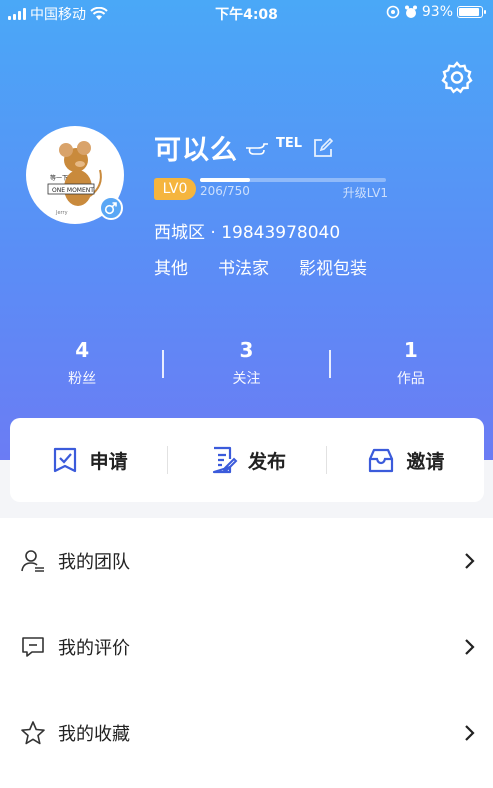 This screenshot has width=493, height=788. What do you see at coordinates (246, 379) in the screenshot?
I see `stat-label: 关注` at bounding box center [246, 379].